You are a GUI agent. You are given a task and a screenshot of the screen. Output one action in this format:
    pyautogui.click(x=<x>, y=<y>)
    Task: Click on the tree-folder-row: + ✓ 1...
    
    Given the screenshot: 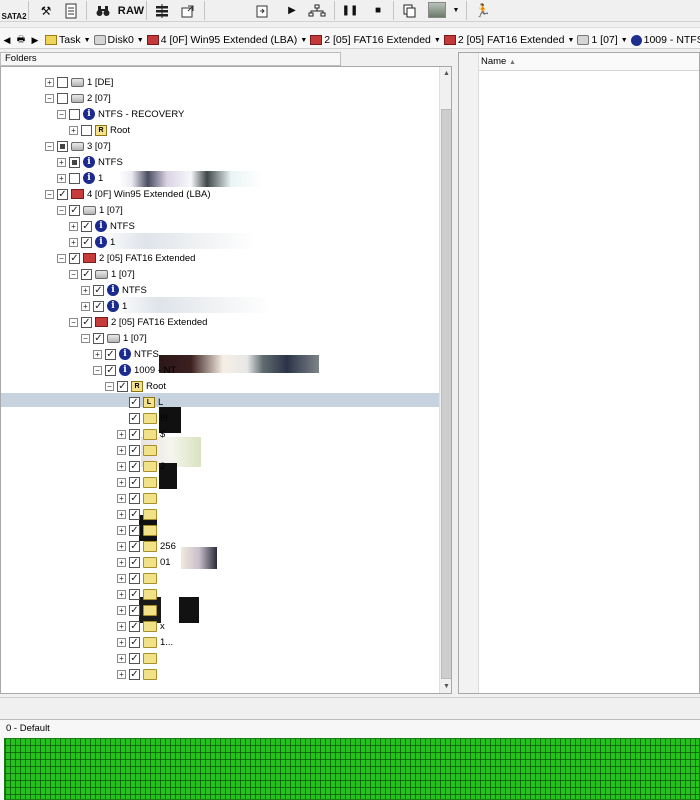 What is the action you would take?
    pyautogui.click(x=145, y=642)
    